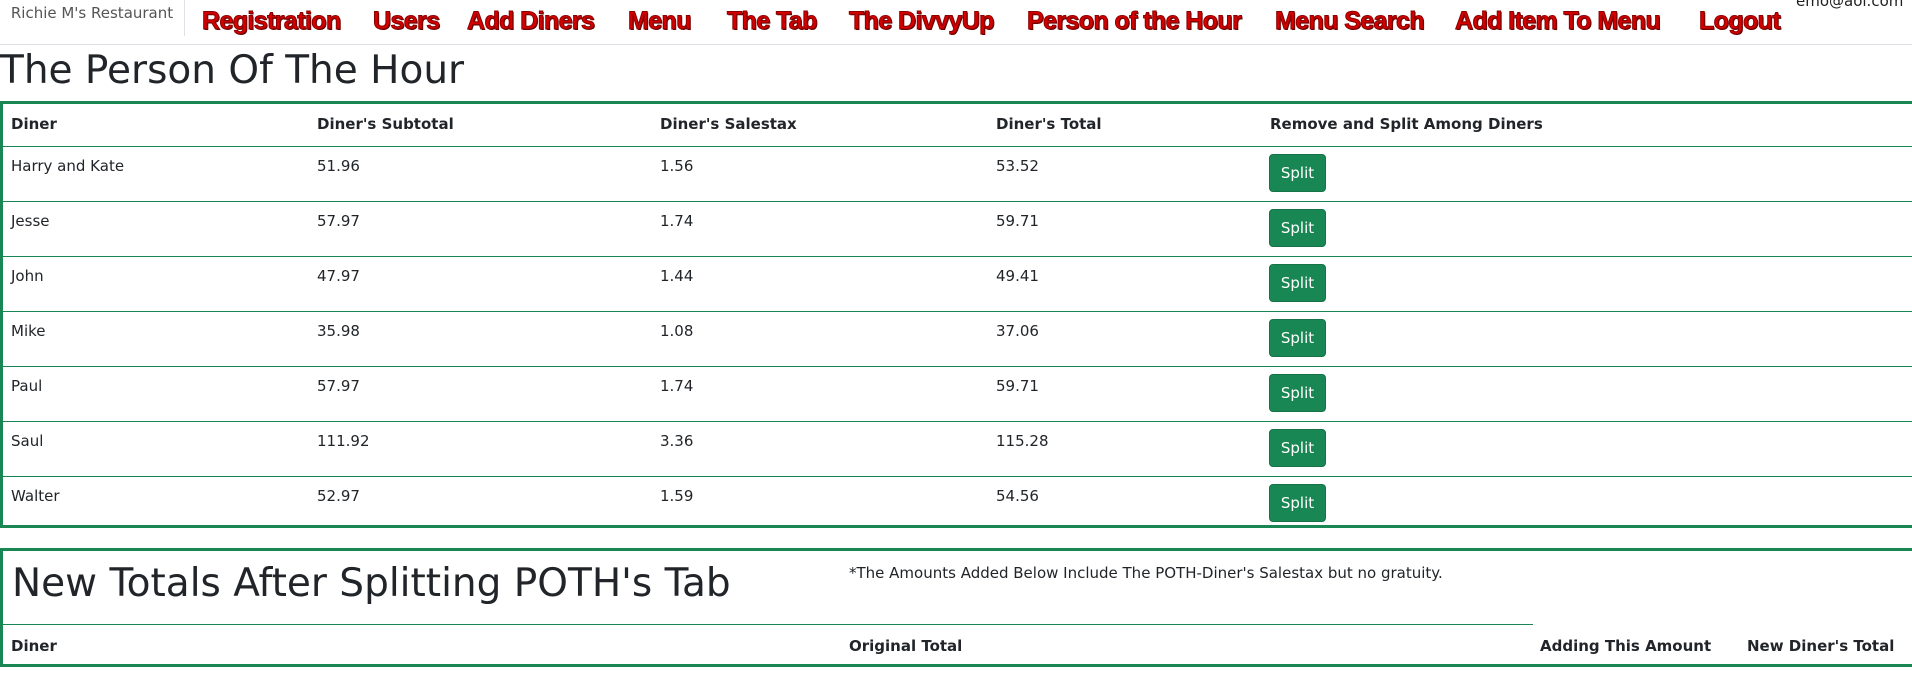 The image size is (1912, 699). I want to click on cell-subtotal: 47.97, so click(338, 276).